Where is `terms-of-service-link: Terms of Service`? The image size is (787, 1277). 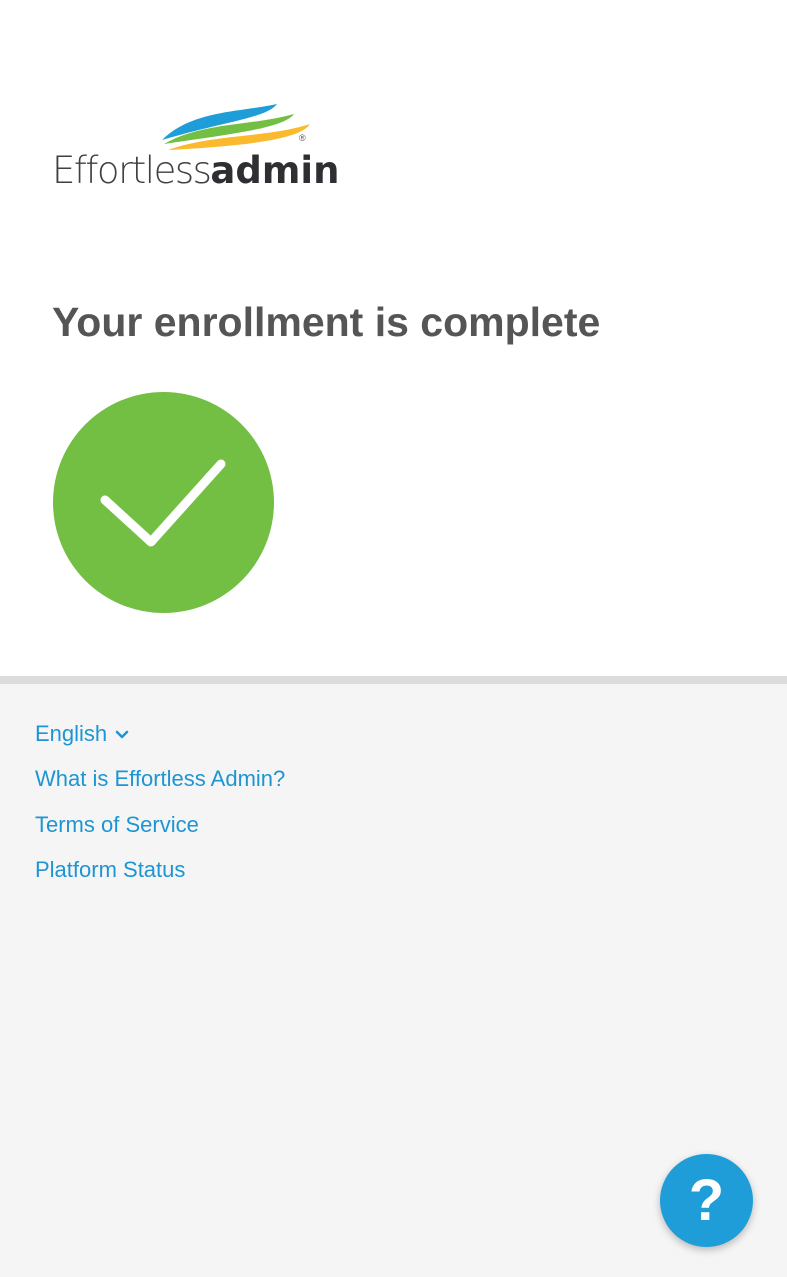
terms-of-service-link: Terms of Service is located at coordinates (117, 825).